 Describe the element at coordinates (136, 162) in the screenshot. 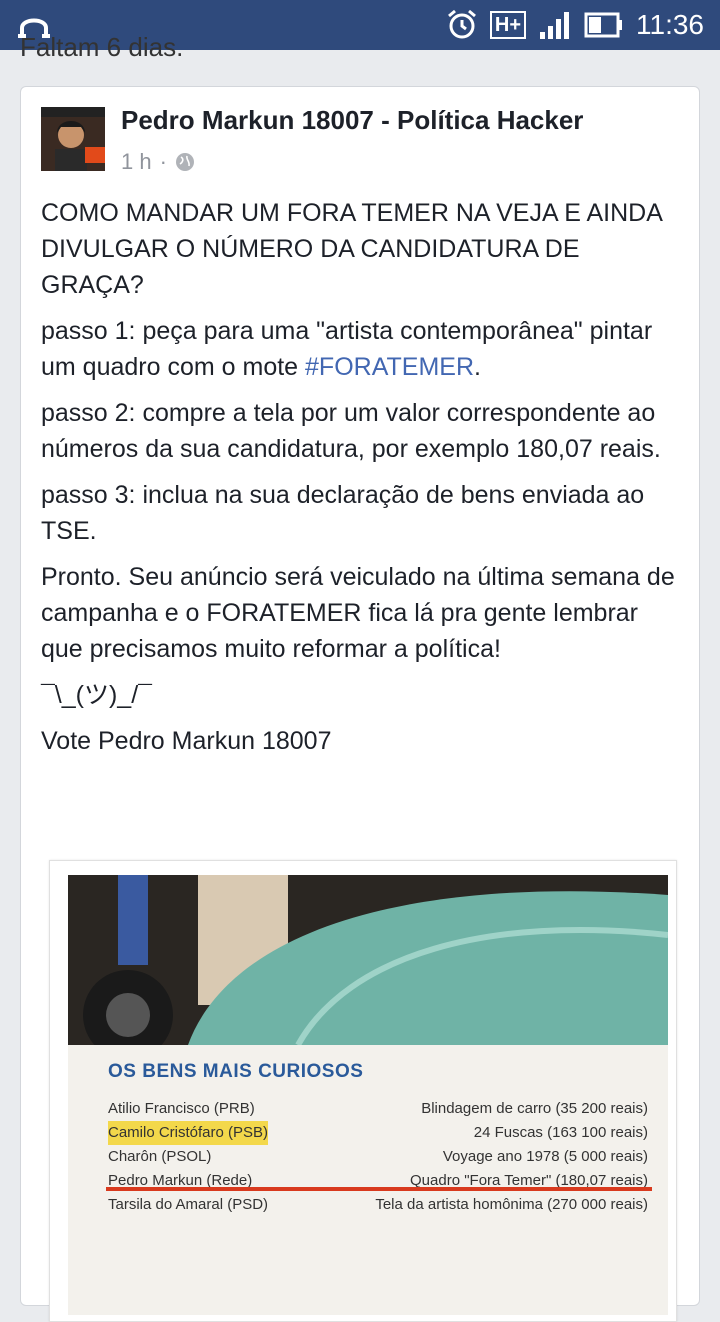

I see `post-time: 1 h` at that location.